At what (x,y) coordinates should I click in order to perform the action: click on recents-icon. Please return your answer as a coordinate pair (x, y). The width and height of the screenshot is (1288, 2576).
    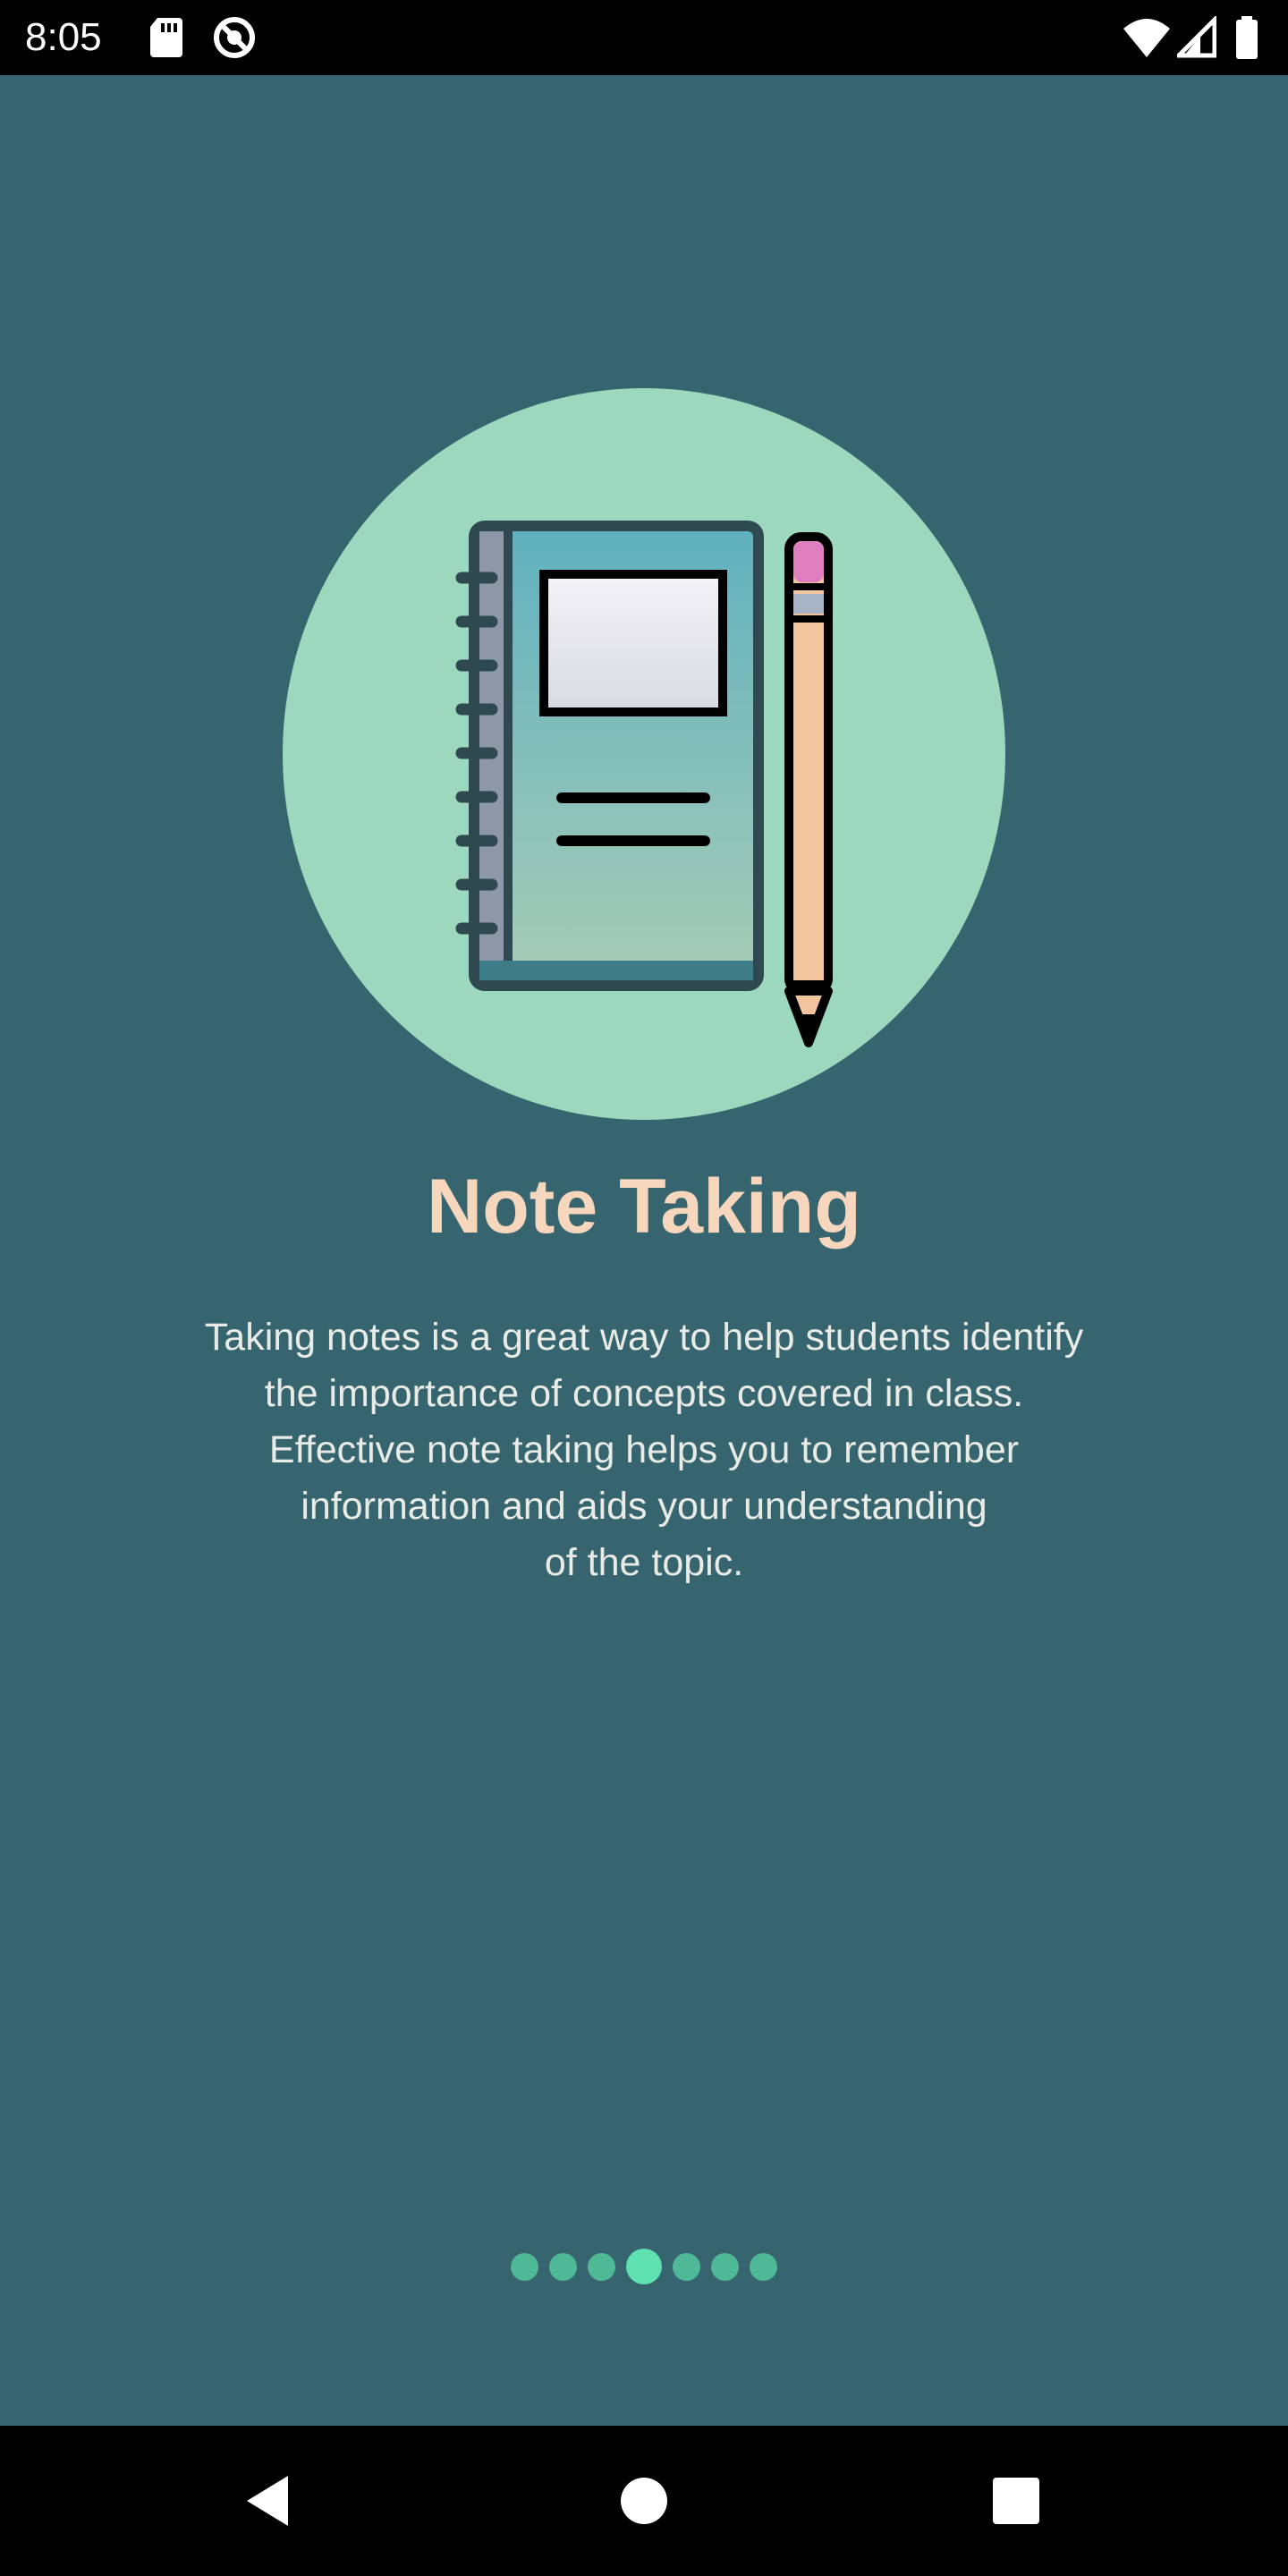
    Looking at the image, I should click on (1016, 2501).